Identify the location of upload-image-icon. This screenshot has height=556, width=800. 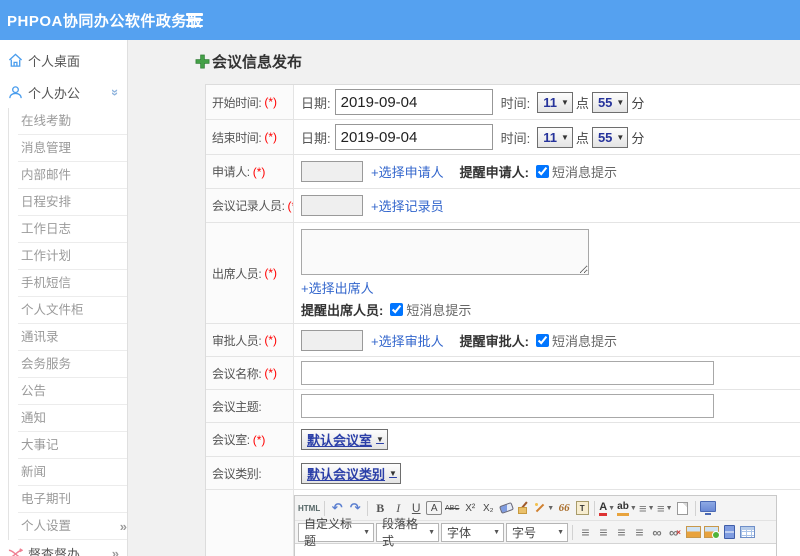
(711, 532).